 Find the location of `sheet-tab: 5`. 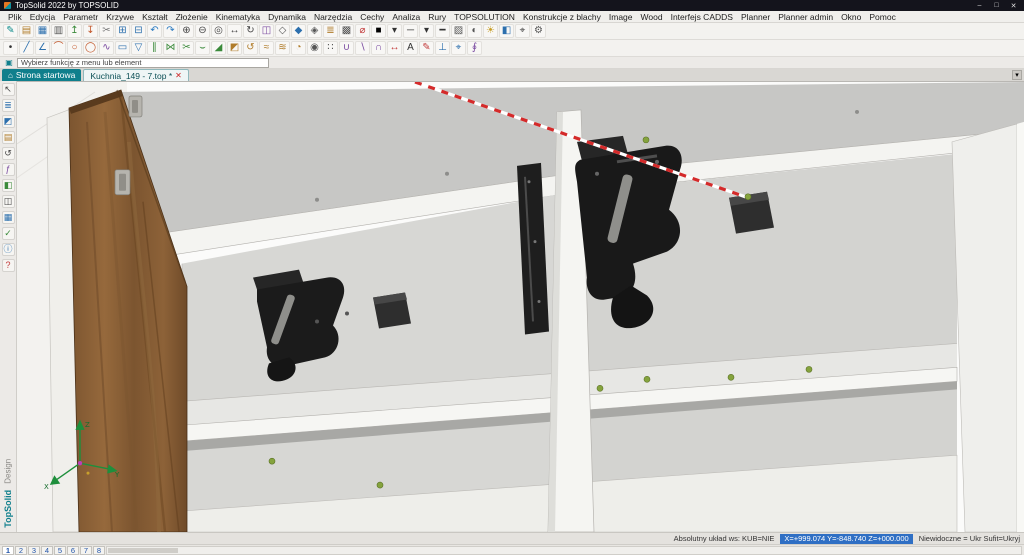

sheet-tab: 5 is located at coordinates (60, 550).